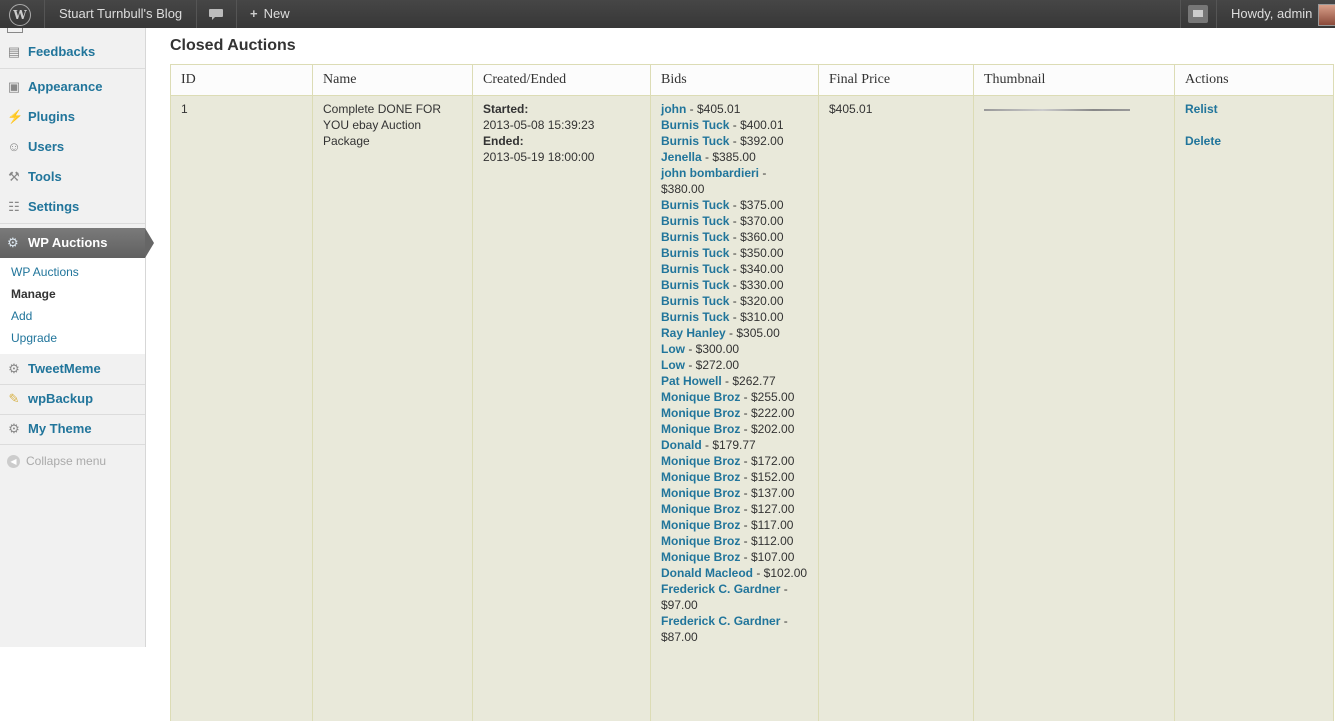  I want to click on sidebar-item-wp-auctions: ⚙ WP Auctions, so click(72, 243).